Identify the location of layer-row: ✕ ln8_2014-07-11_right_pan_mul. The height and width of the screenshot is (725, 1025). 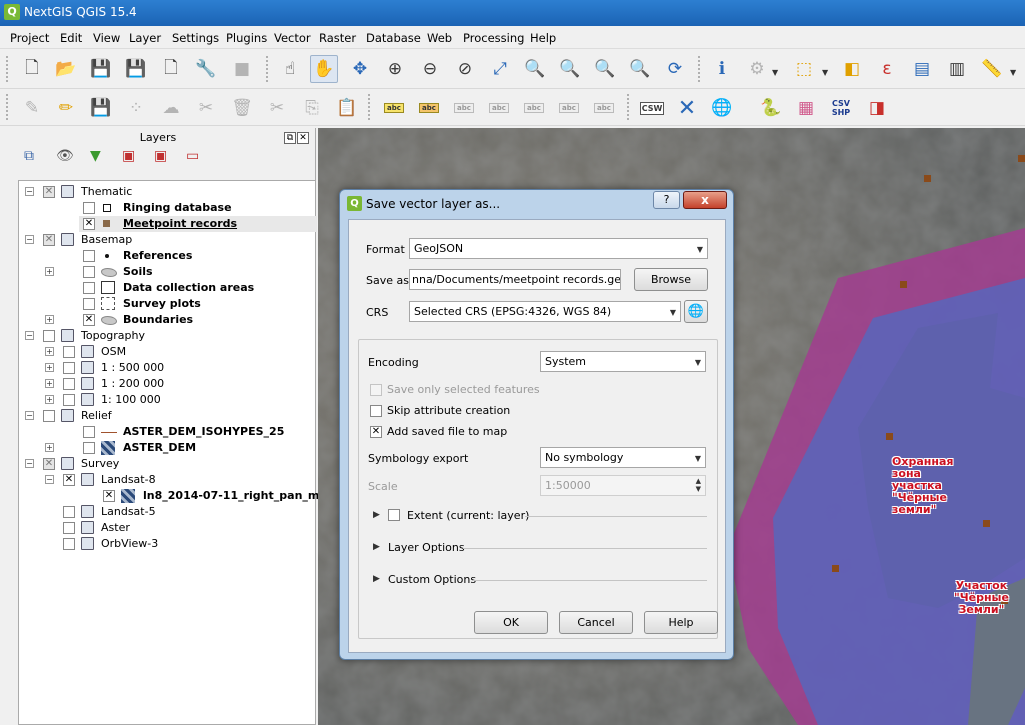
(175, 496).